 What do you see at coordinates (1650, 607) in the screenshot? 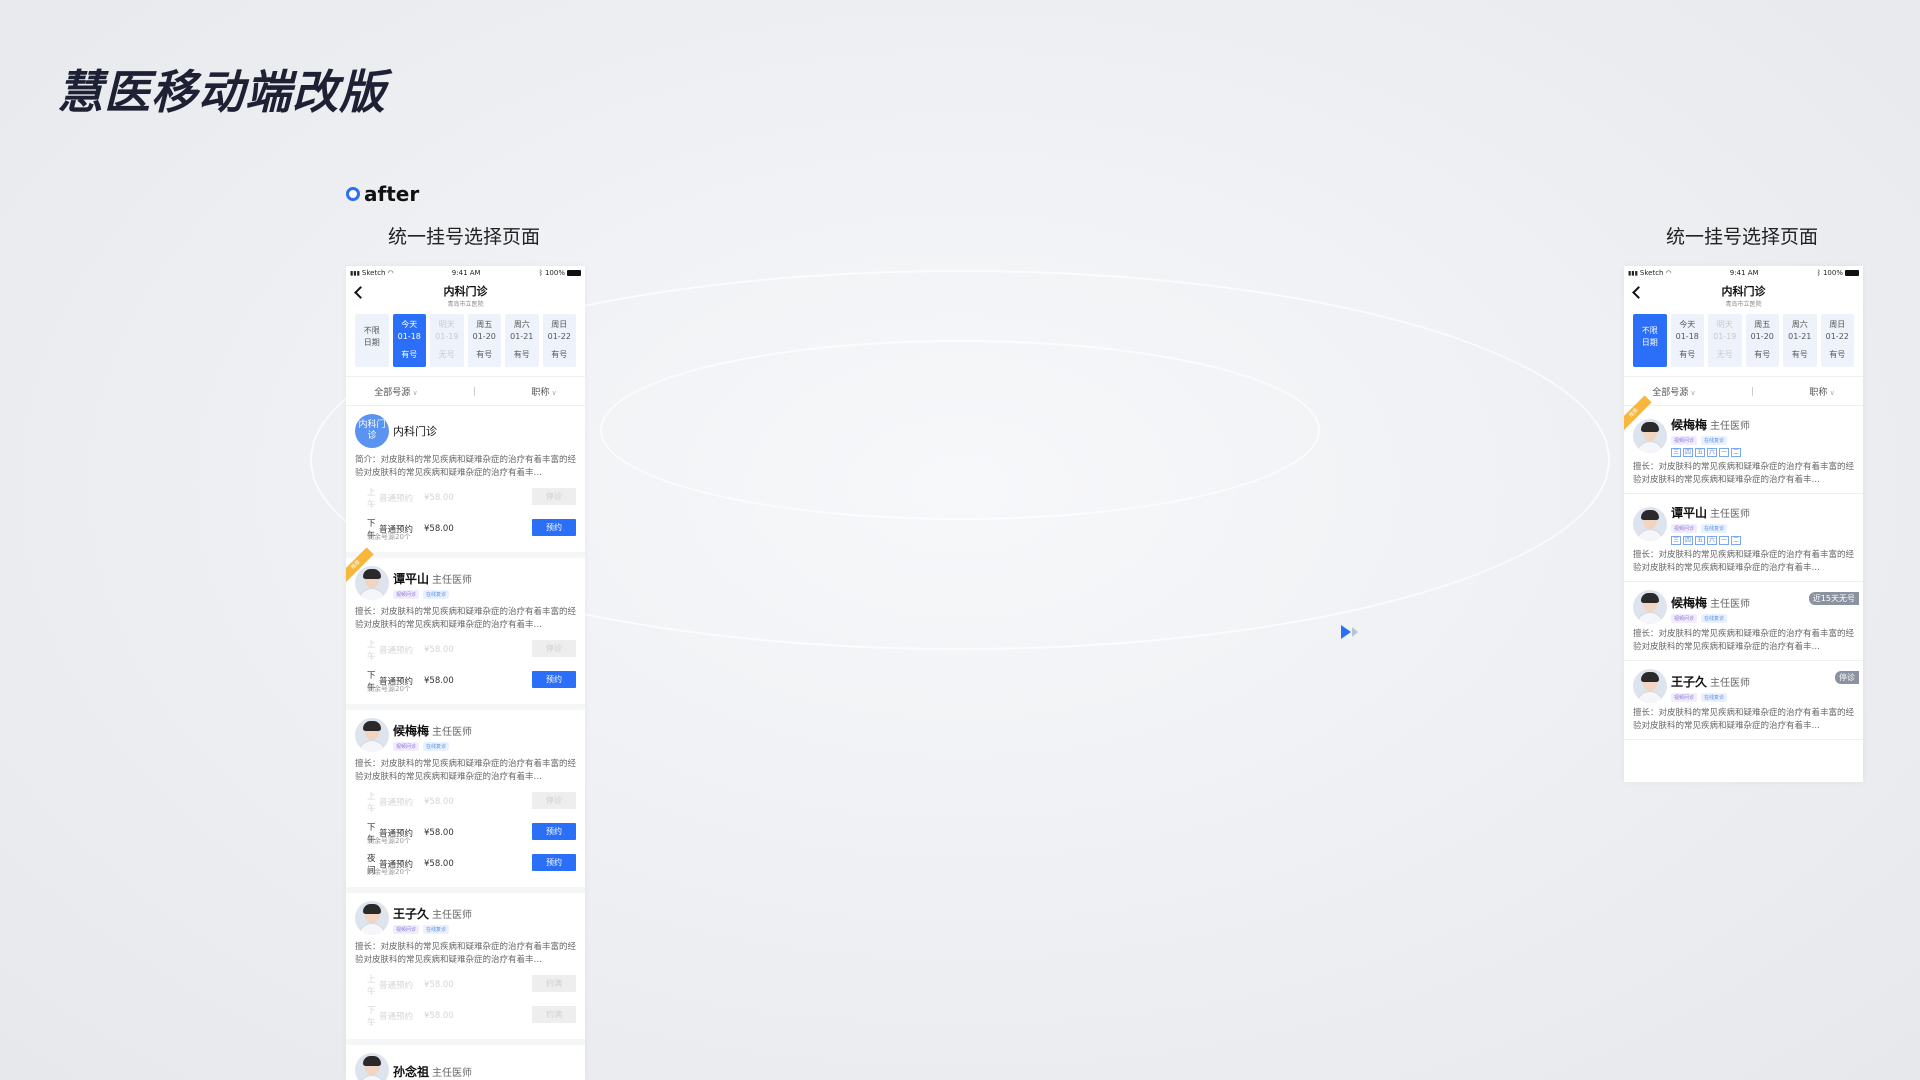
I see `doctor-avatar` at bounding box center [1650, 607].